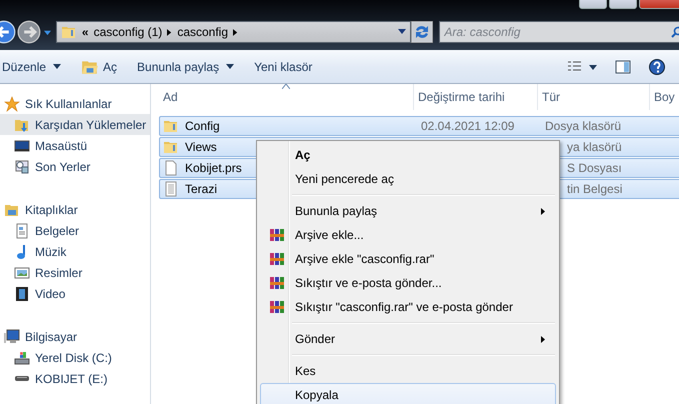  What do you see at coordinates (467, 126) in the screenshot?
I see `date-cell: 02.04.2021 12:09` at bounding box center [467, 126].